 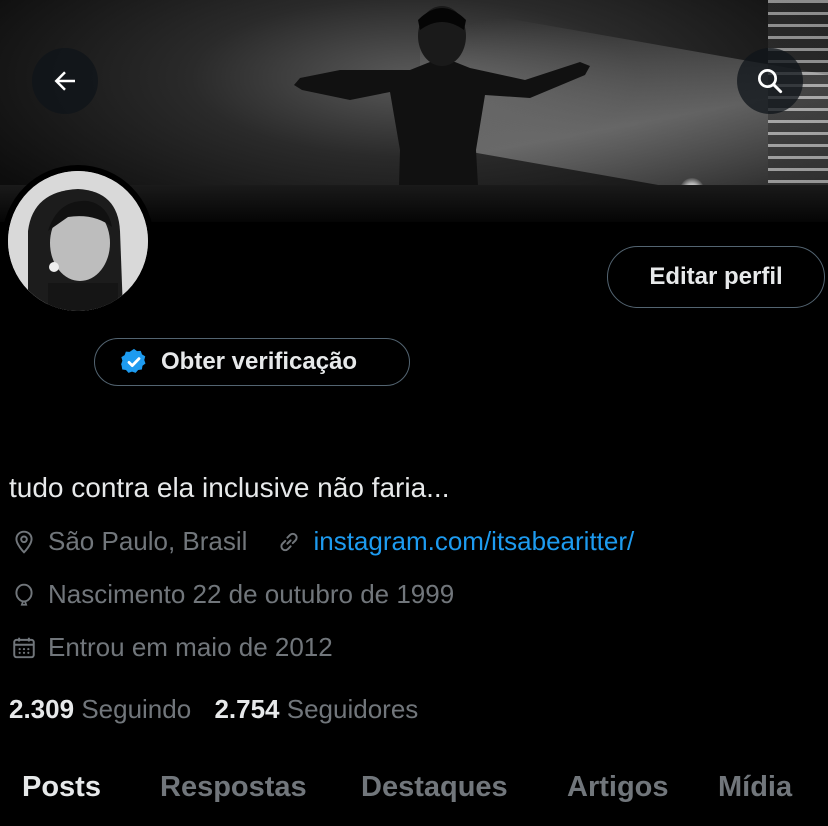 What do you see at coordinates (136, 709) in the screenshot?
I see `following-label: Seguindo` at bounding box center [136, 709].